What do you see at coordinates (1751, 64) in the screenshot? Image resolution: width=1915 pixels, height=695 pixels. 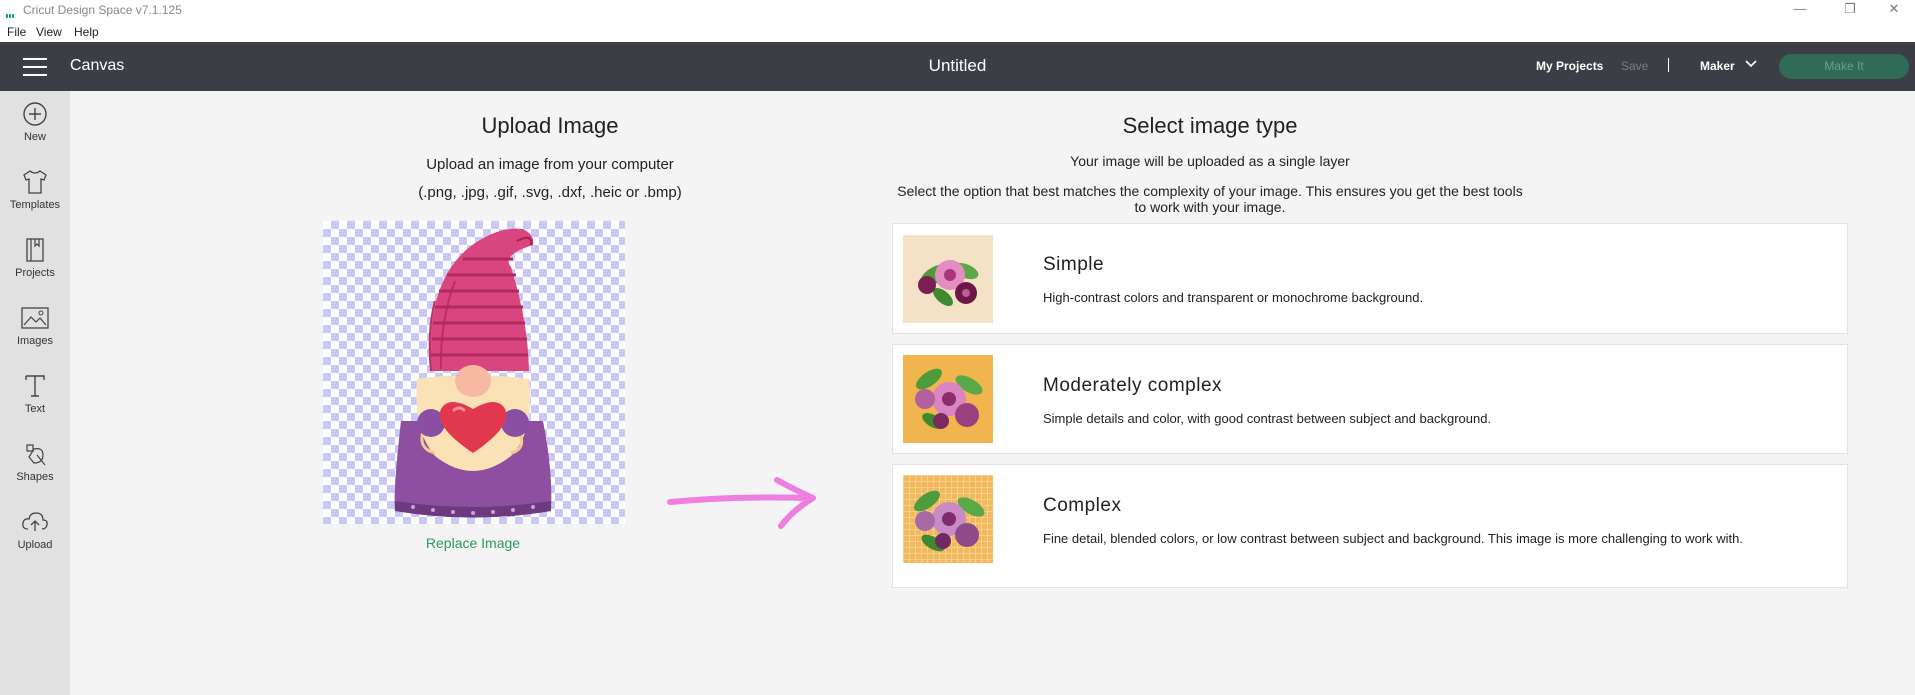 I see `chevron-down-icon` at bounding box center [1751, 64].